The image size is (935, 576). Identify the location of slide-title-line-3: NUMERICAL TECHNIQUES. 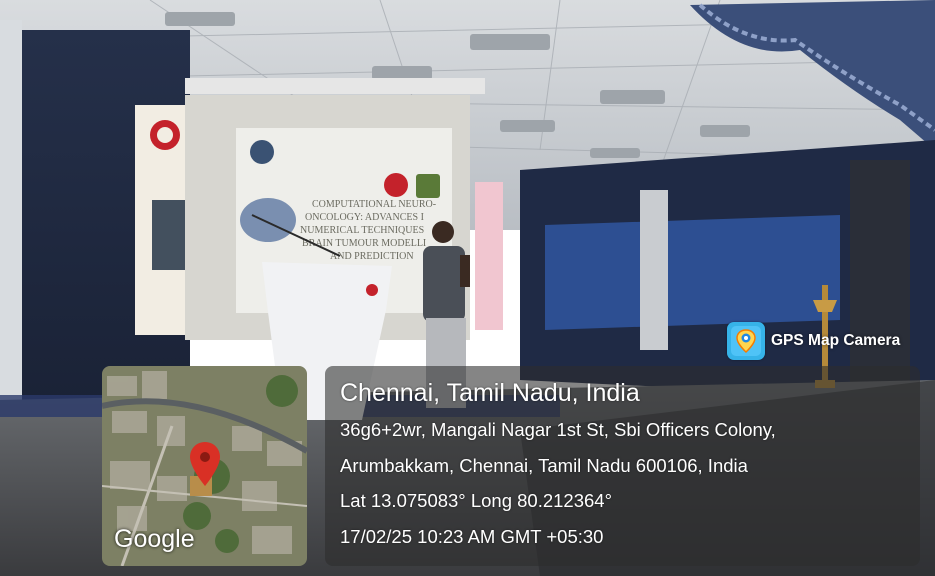
(362, 230).